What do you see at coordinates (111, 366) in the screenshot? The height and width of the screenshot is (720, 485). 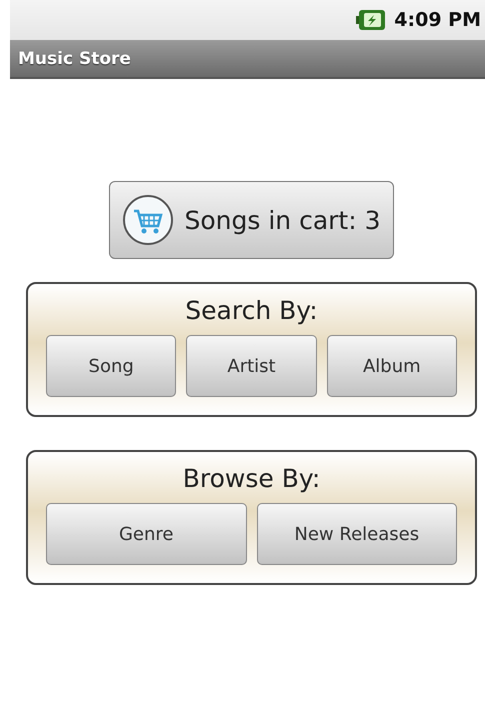 I see `option-button: Song` at bounding box center [111, 366].